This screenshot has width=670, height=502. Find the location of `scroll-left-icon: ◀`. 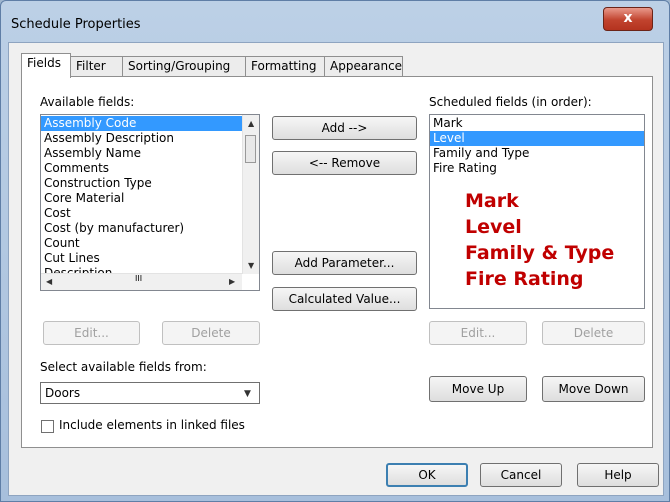

scroll-left-icon: ◀ is located at coordinates (49, 281).